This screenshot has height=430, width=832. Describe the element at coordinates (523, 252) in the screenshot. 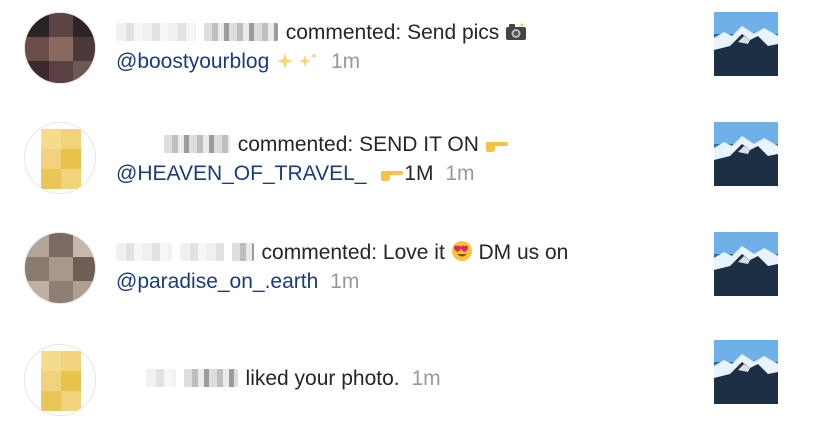

I see `notification-action-text-after: DM us on` at that location.